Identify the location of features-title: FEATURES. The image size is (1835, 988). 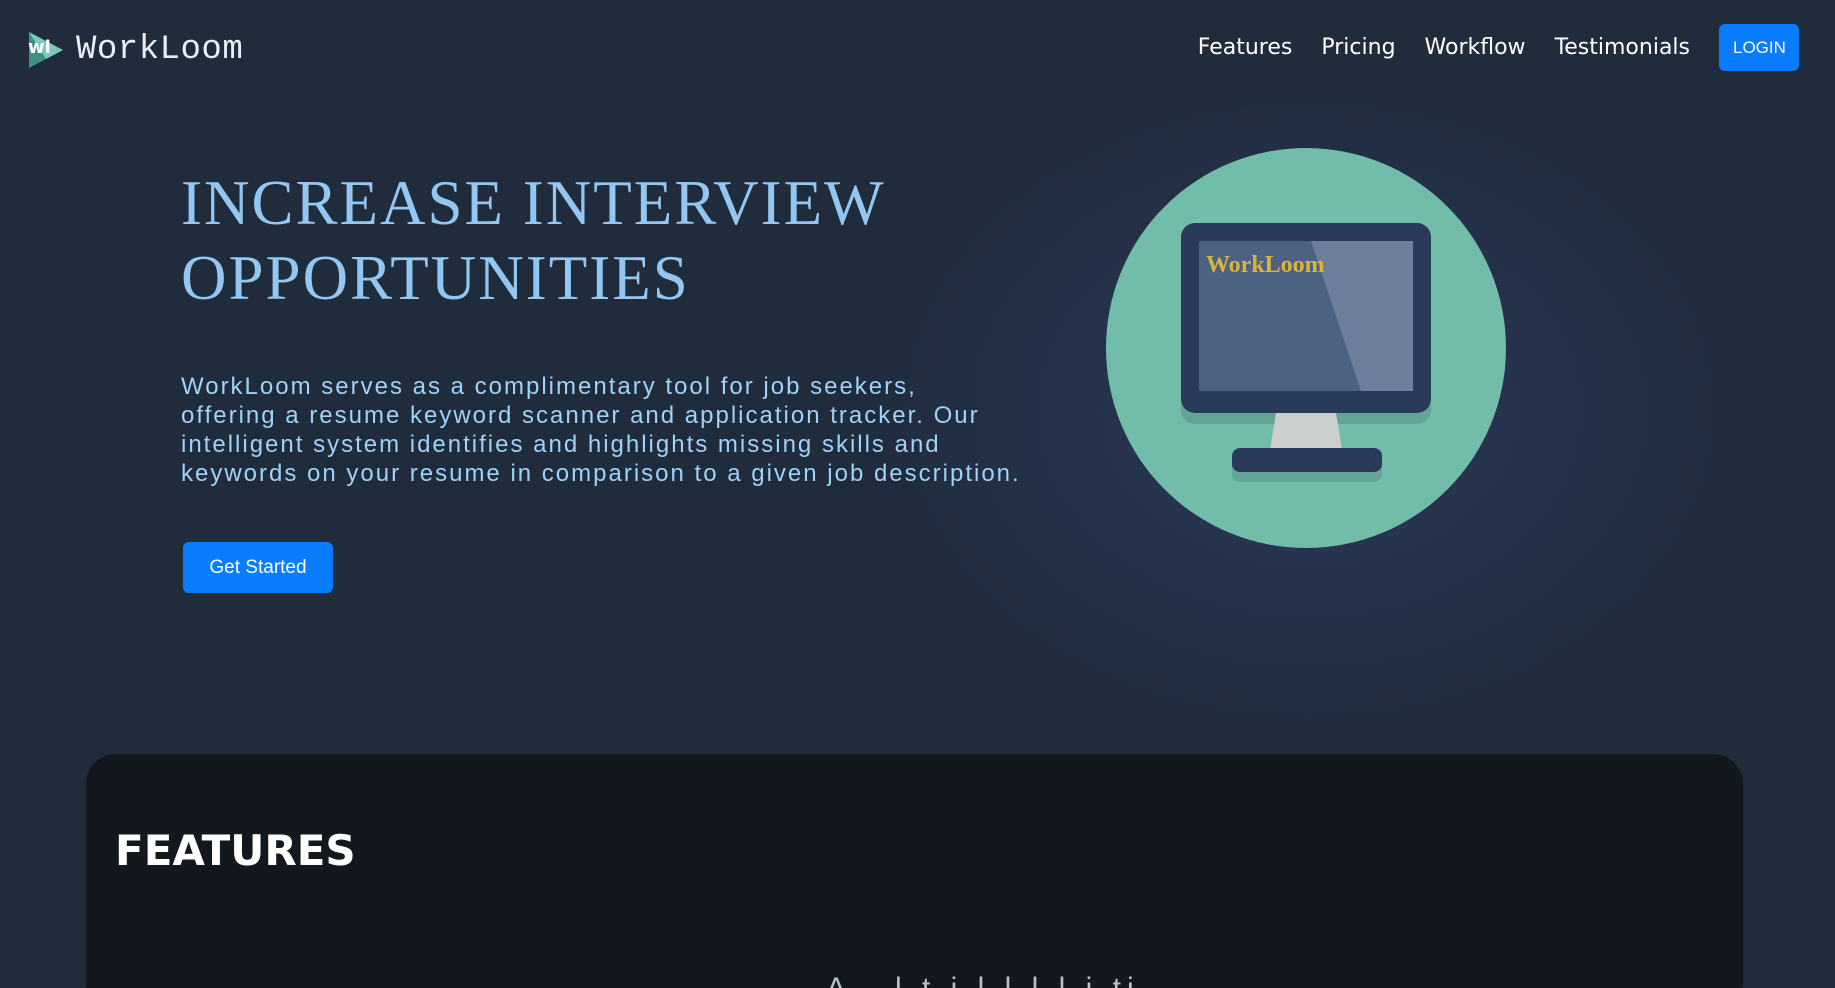
(235, 850).